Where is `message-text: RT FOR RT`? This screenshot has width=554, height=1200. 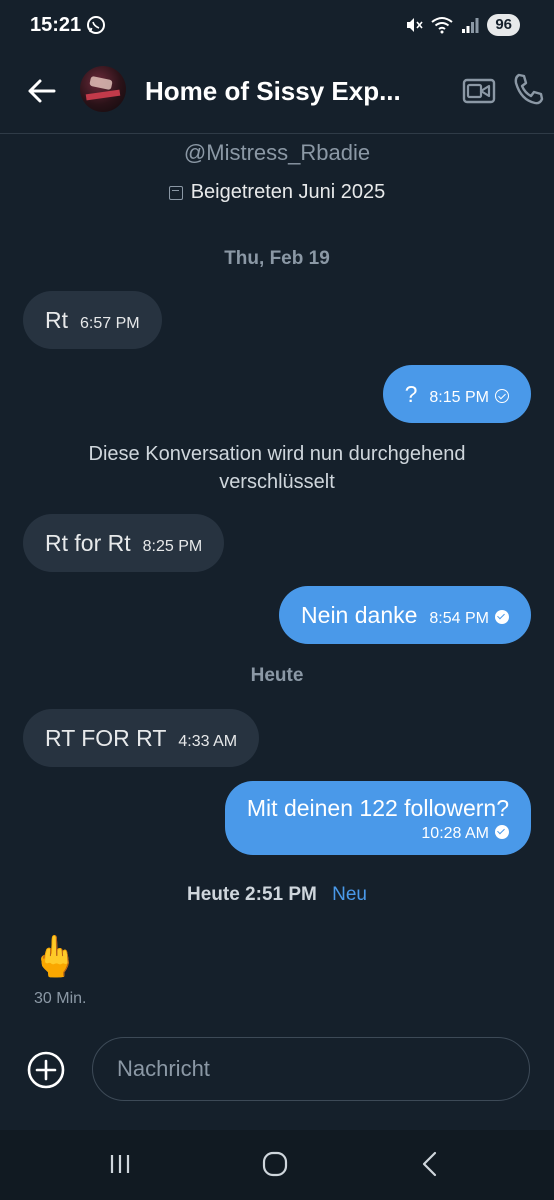
message-text: RT FOR RT is located at coordinates (106, 738).